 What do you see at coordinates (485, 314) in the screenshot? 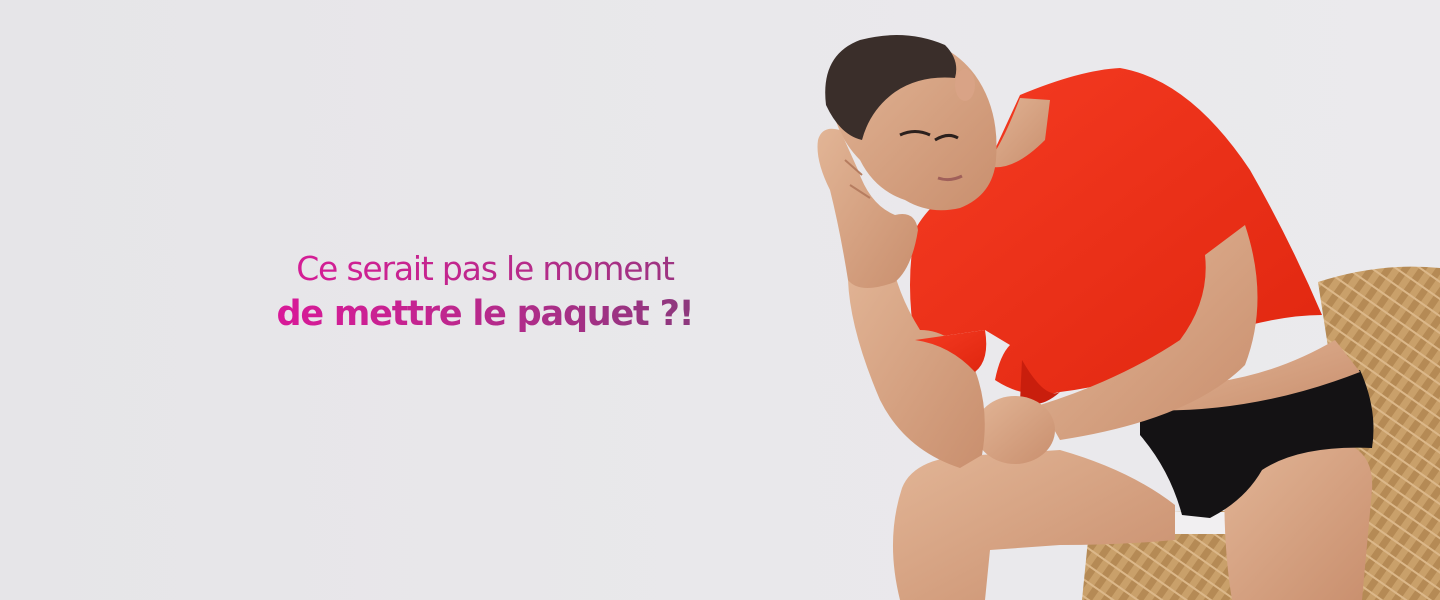
I see `headline-line-2: de mettre le paquet ?!` at bounding box center [485, 314].